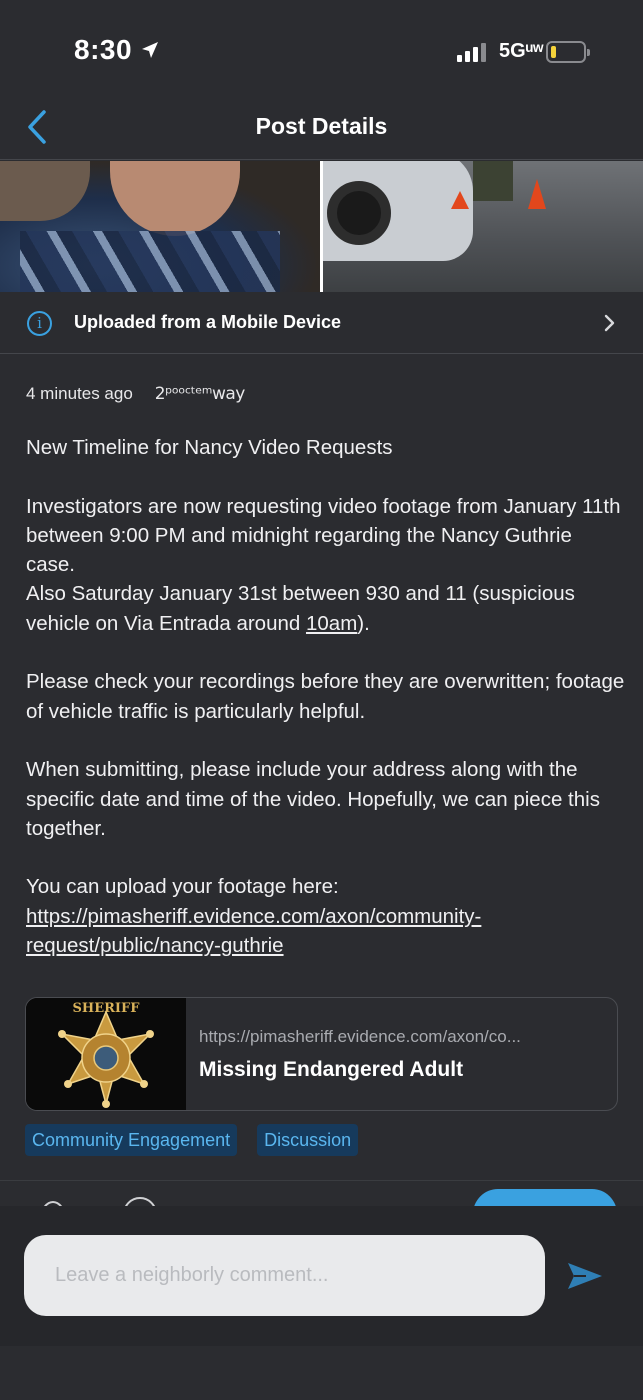  What do you see at coordinates (609, 323) in the screenshot?
I see `chevron-right-icon` at bounding box center [609, 323].